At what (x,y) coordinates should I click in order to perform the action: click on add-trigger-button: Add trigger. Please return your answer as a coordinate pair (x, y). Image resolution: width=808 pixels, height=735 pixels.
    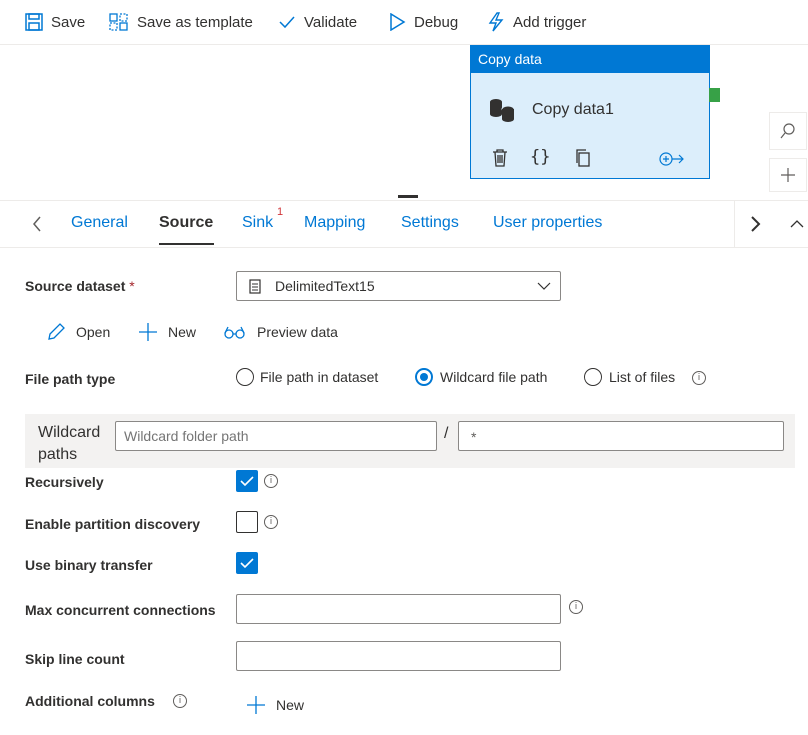
    Looking at the image, I should click on (536, 22).